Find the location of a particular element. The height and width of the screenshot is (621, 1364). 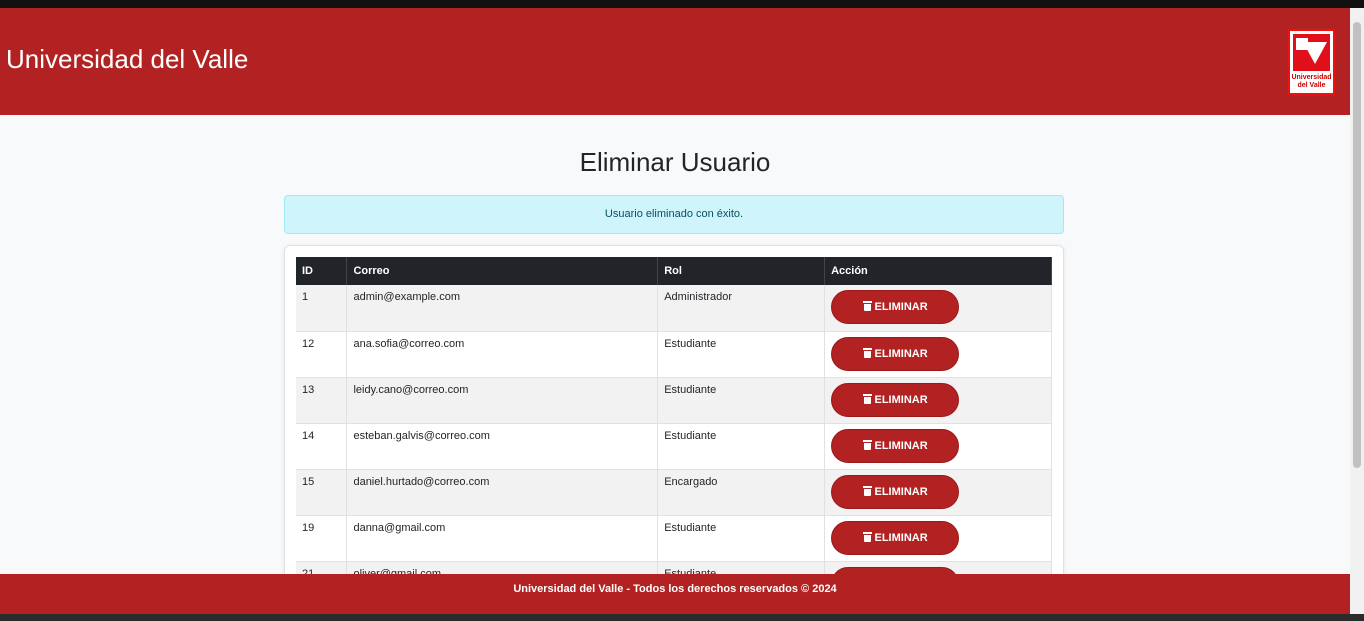

cell-id: 15 is located at coordinates (322, 492).